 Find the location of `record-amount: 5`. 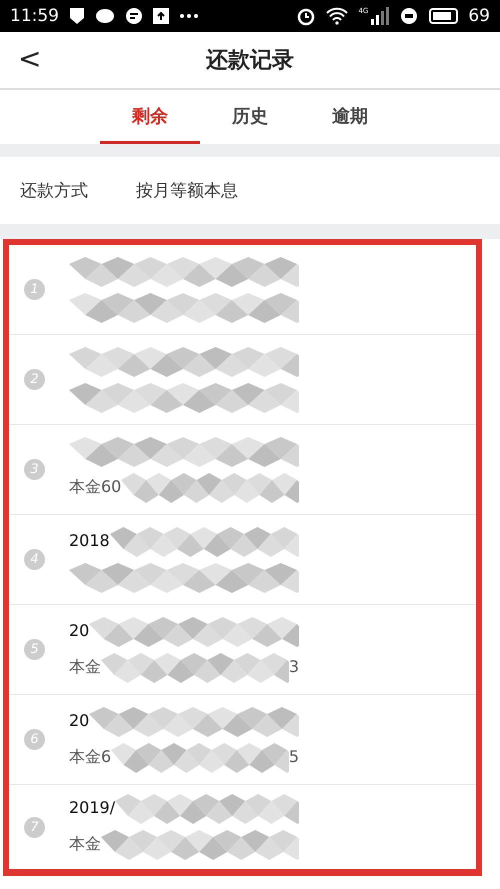

record-amount: 5 is located at coordinates (293, 757).